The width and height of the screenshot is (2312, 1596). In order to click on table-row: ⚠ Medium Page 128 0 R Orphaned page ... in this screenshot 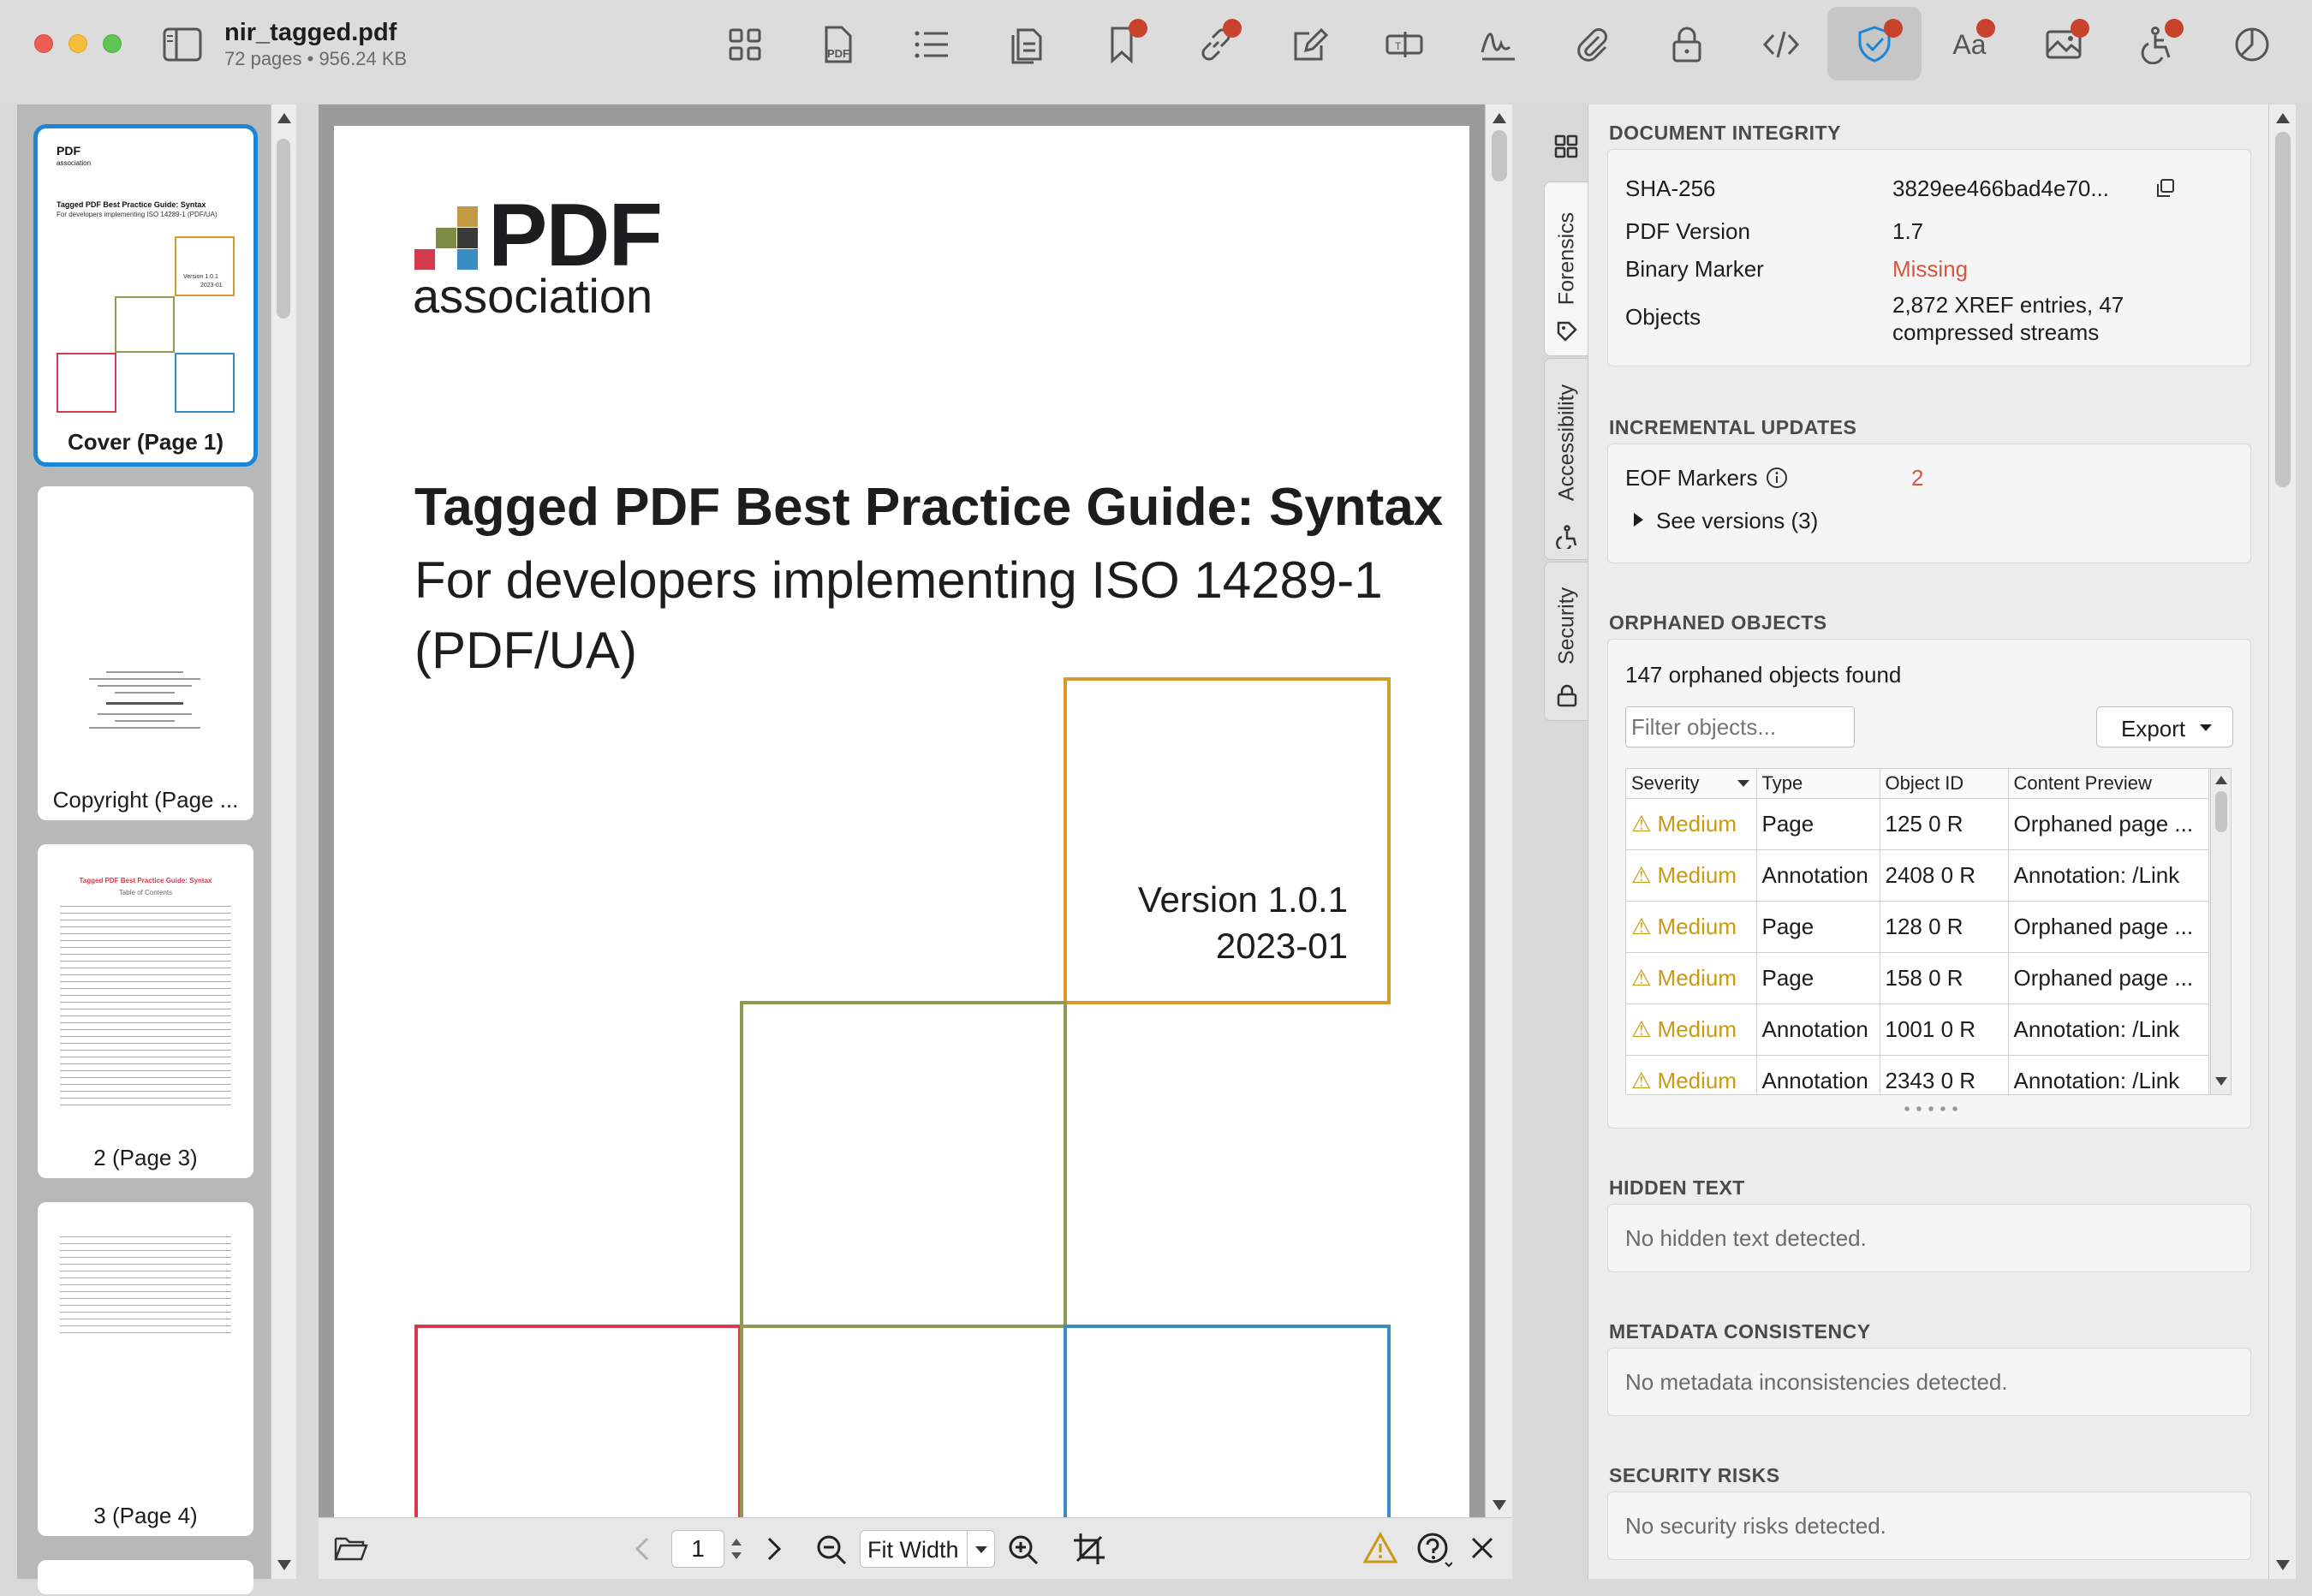, I will do `click(1918, 927)`.